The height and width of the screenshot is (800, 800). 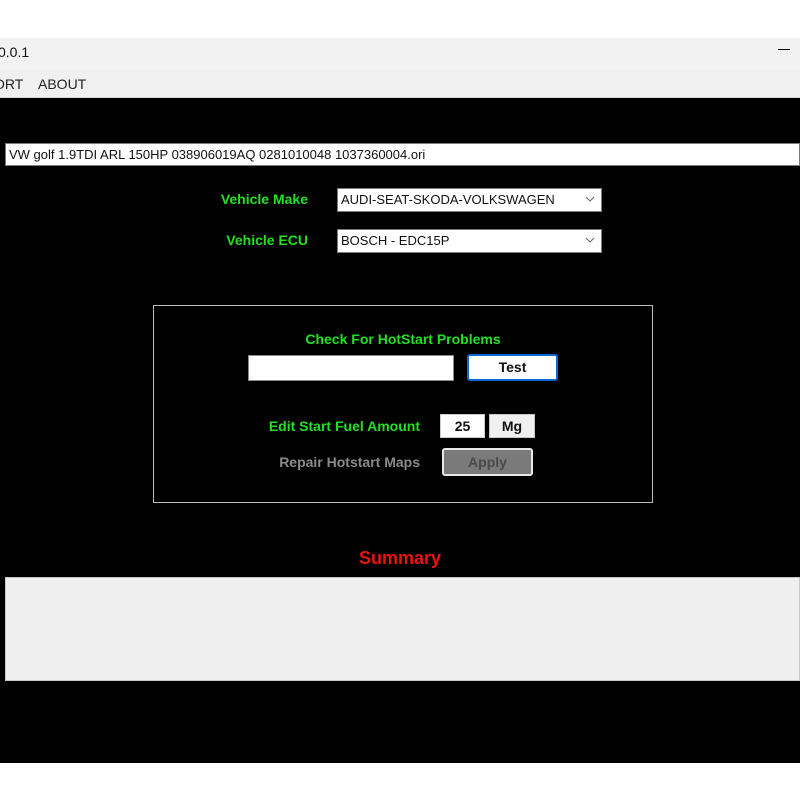 What do you see at coordinates (400, 84) in the screenshot?
I see `menu-bar: ORT ABOUT` at bounding box center [400, 84].